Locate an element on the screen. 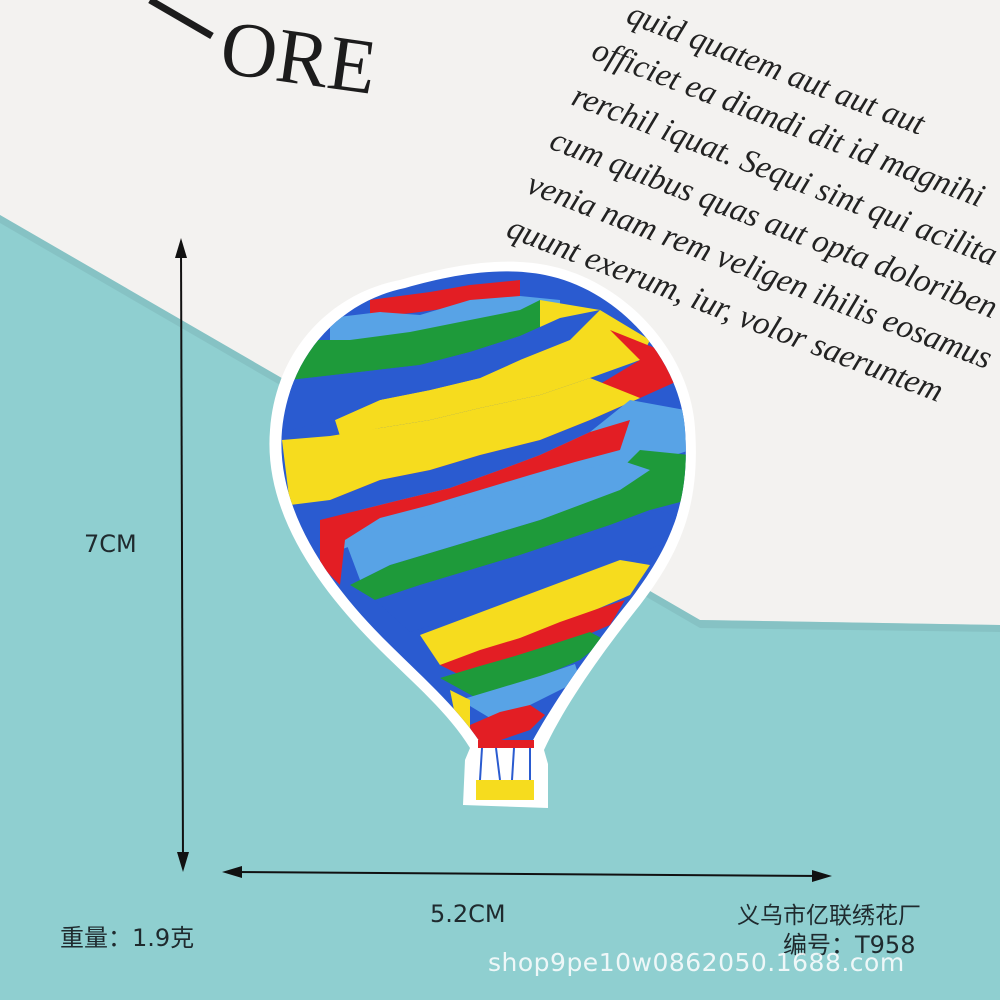 This screenshot has height=1000, width=1000. balloon-basket is located at coordinates (505, 790).